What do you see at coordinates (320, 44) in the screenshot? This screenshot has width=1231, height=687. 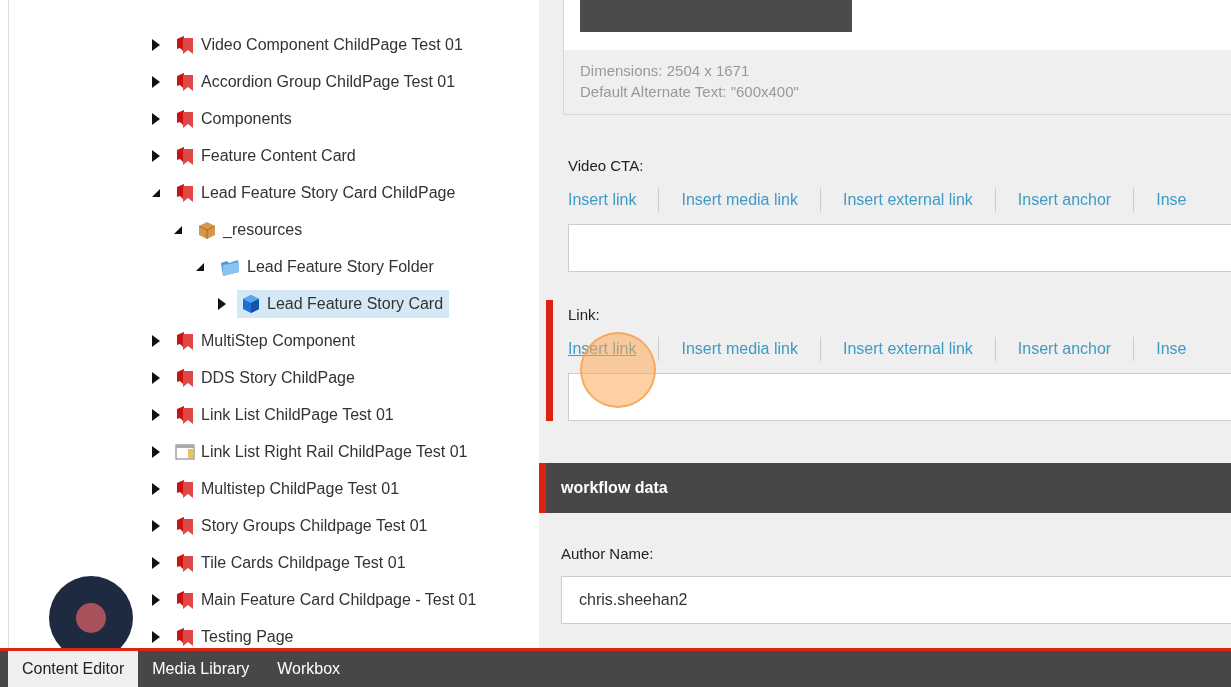 I see `tree-item: Video Component ChildPage Test 01` at bounding box center [320, 44].